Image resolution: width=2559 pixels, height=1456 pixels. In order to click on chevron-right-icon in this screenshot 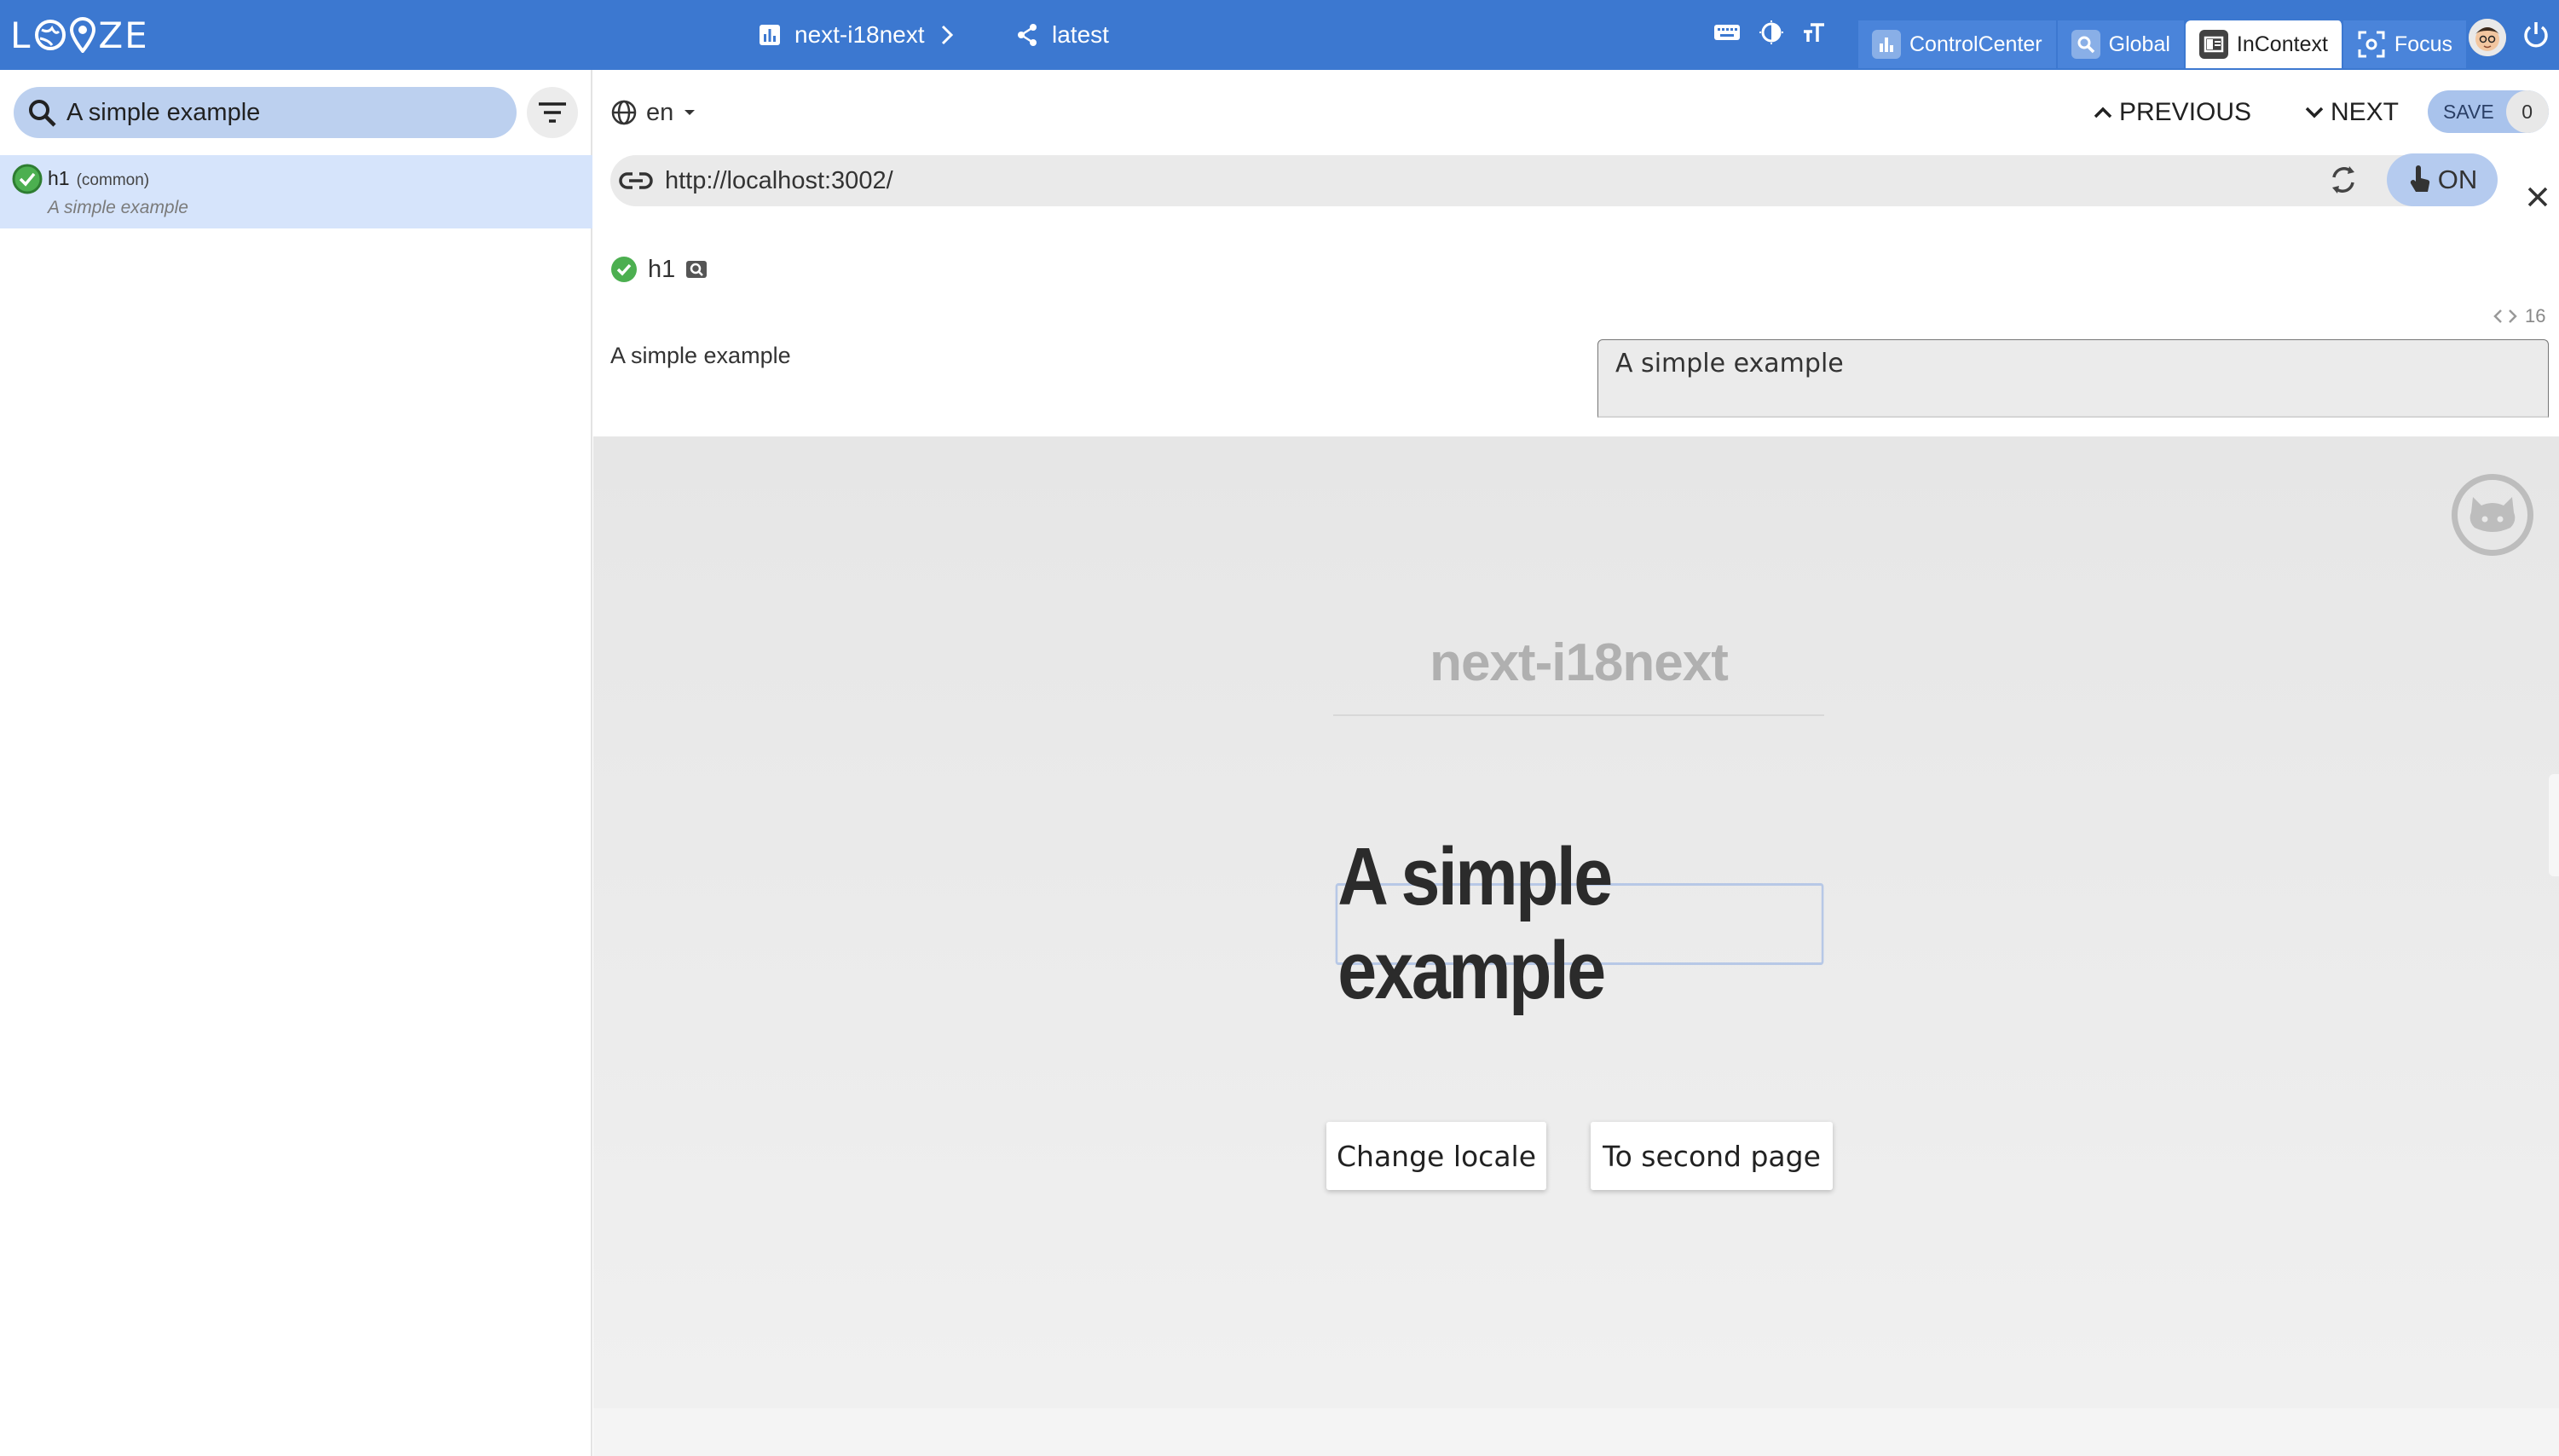, I will do `click(947, 35)`.